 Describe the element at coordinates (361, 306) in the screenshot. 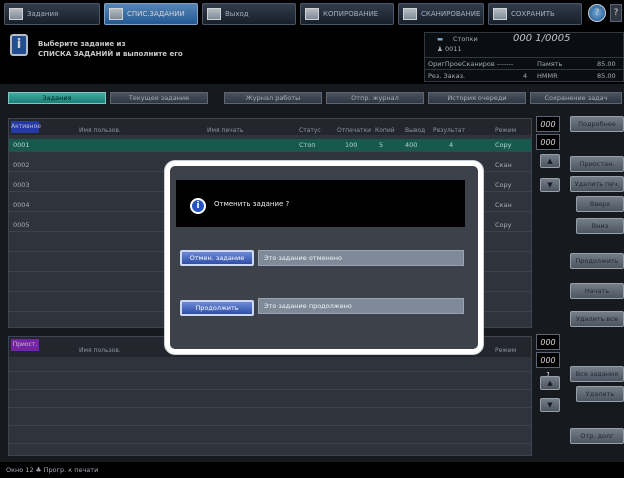

I see `continue-job-description: Это задание продолжено` at that location.